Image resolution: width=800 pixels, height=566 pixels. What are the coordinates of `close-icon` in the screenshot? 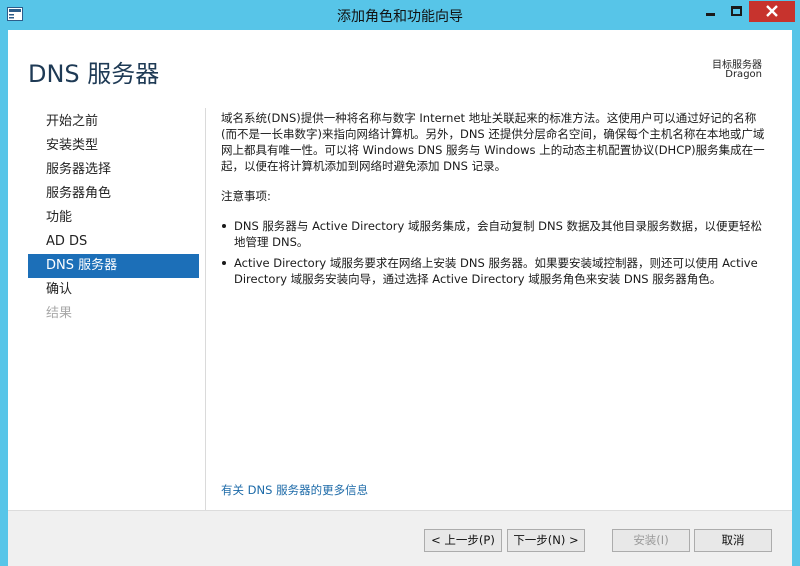 It's located at (772, 11).